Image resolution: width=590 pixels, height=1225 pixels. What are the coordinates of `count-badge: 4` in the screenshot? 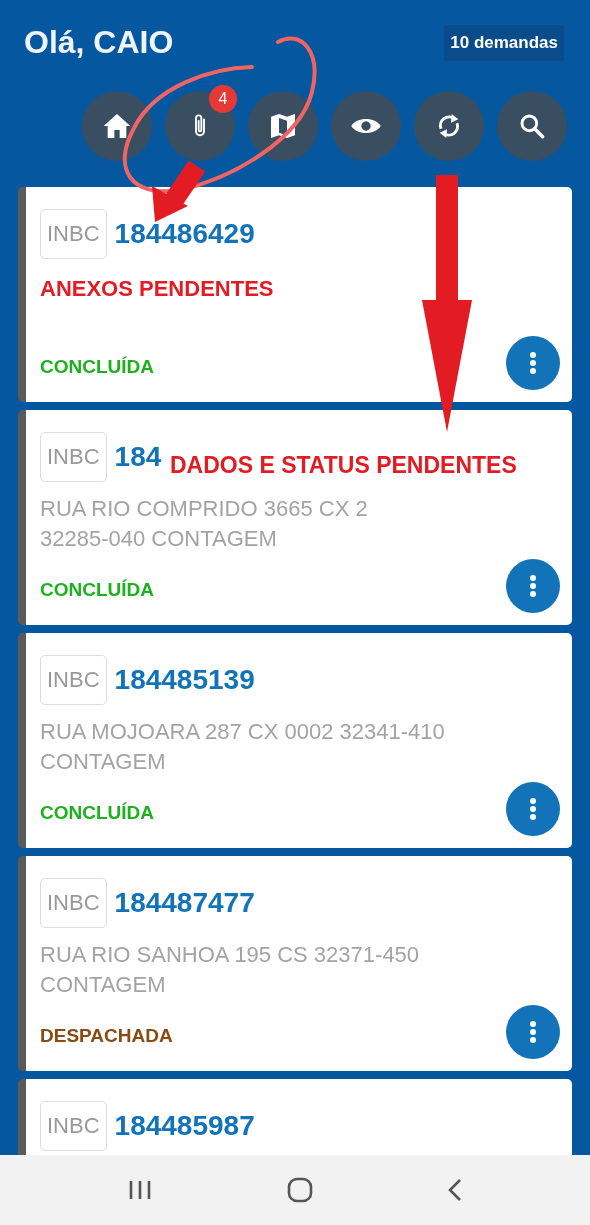 It's located at (223, 99).